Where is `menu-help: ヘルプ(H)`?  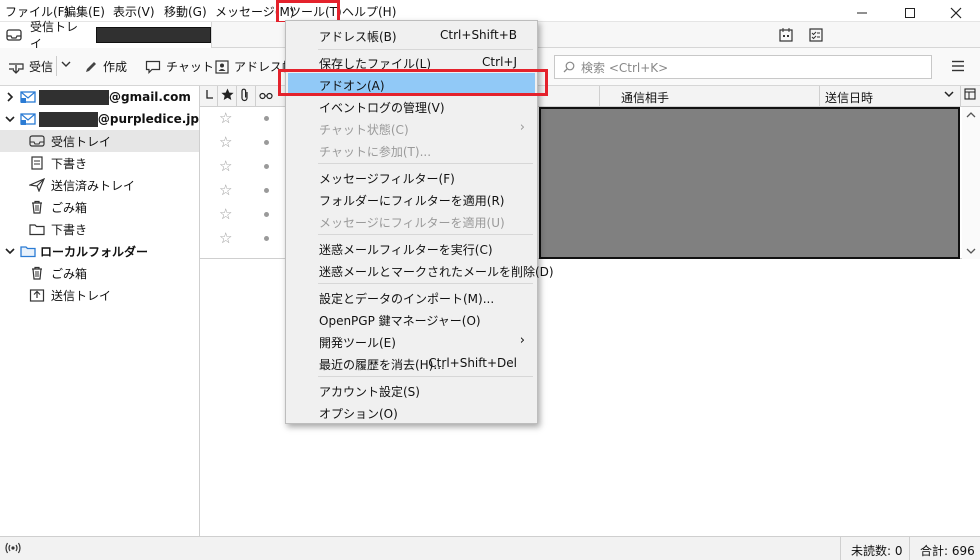 menu-help: ヘルプ(H) is located at coordinates (369, 11).